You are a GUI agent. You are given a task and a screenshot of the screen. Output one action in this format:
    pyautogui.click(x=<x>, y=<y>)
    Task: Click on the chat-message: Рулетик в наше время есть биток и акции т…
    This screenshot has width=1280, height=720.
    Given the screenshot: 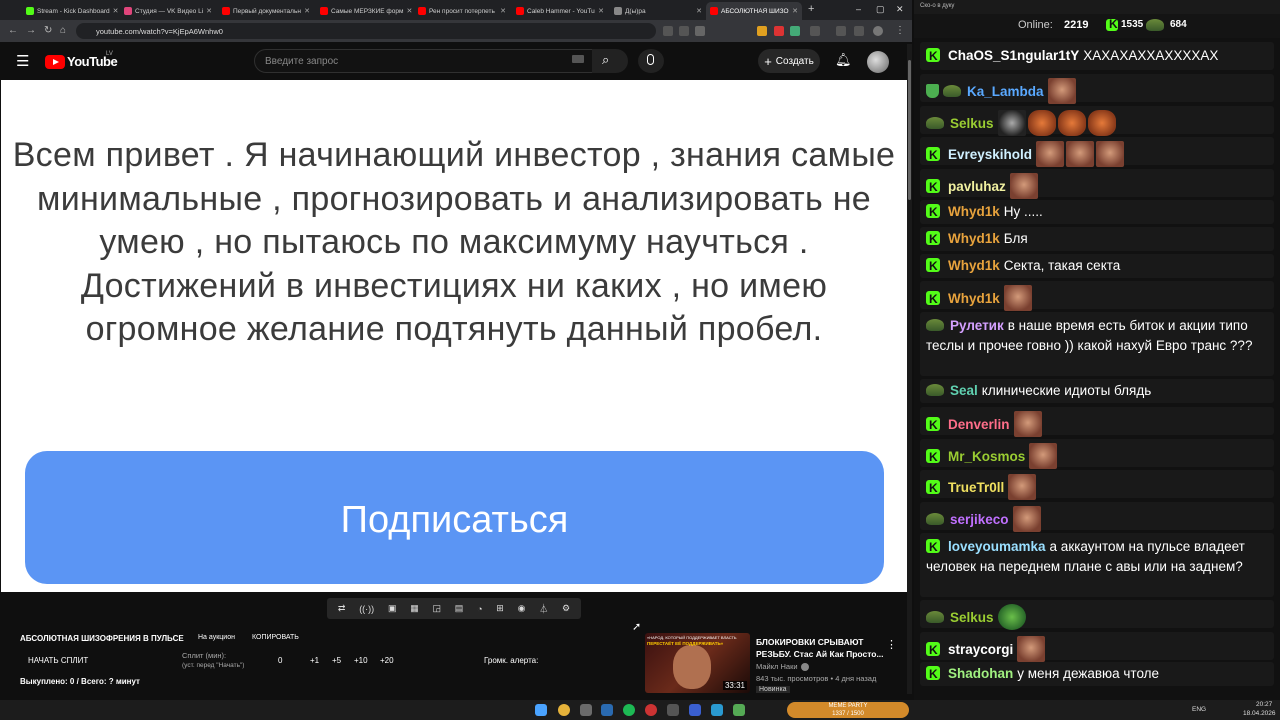 What is the action you would take?
    pyautogui.click(x=1097, y=344)
    